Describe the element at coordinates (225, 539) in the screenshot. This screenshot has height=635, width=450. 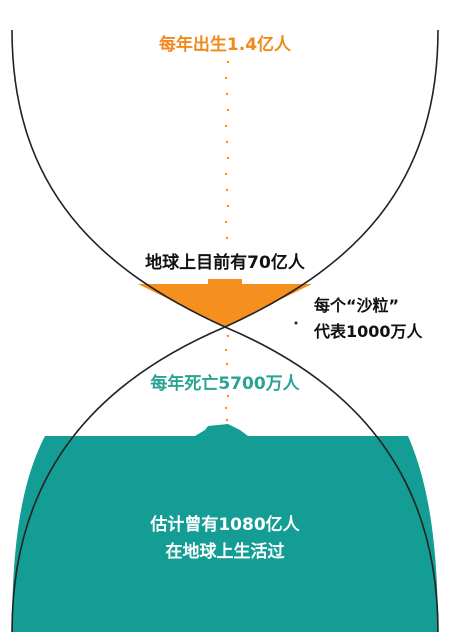
I see `total-ever-lived-label: 估计曾有1080亿人 在地球上生活过` at that location.